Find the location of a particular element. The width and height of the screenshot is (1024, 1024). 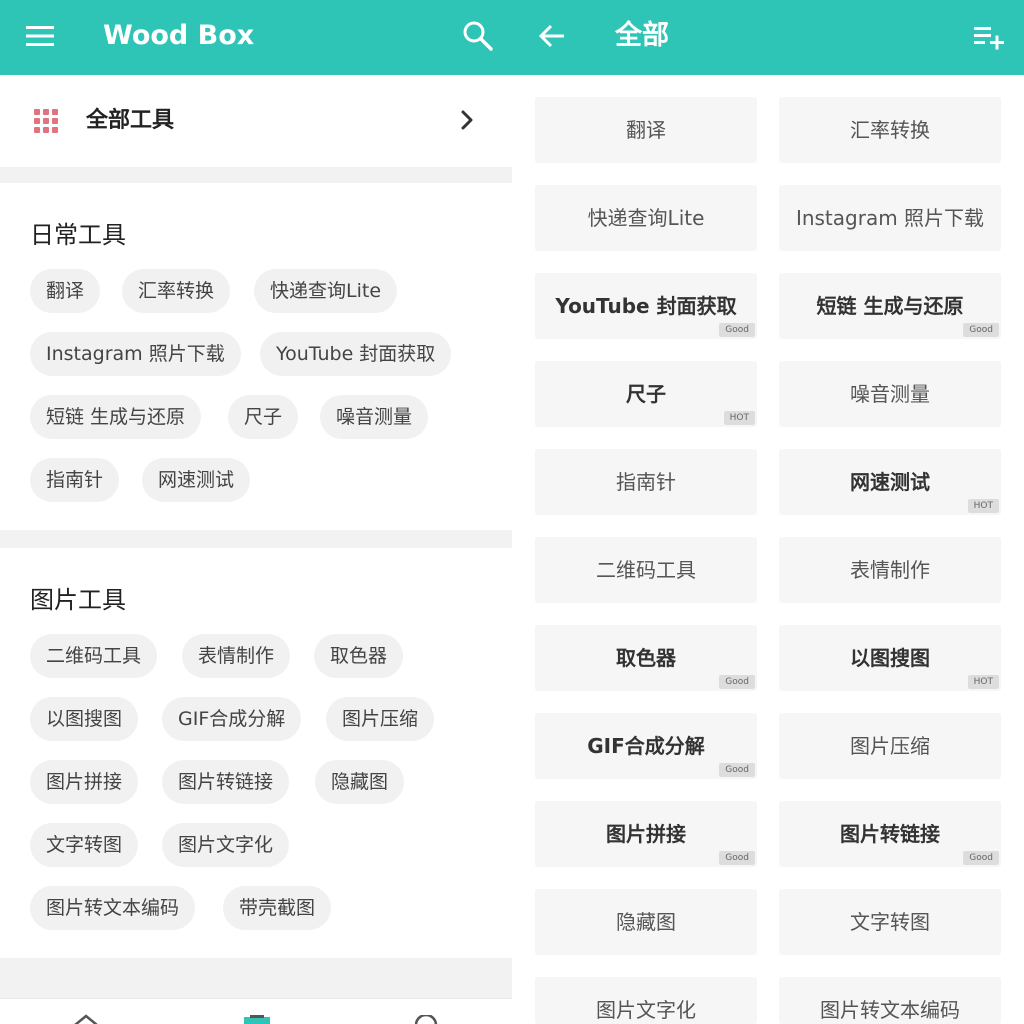

tool-card-label: 表情制作 is located at coordinates (890, 570).